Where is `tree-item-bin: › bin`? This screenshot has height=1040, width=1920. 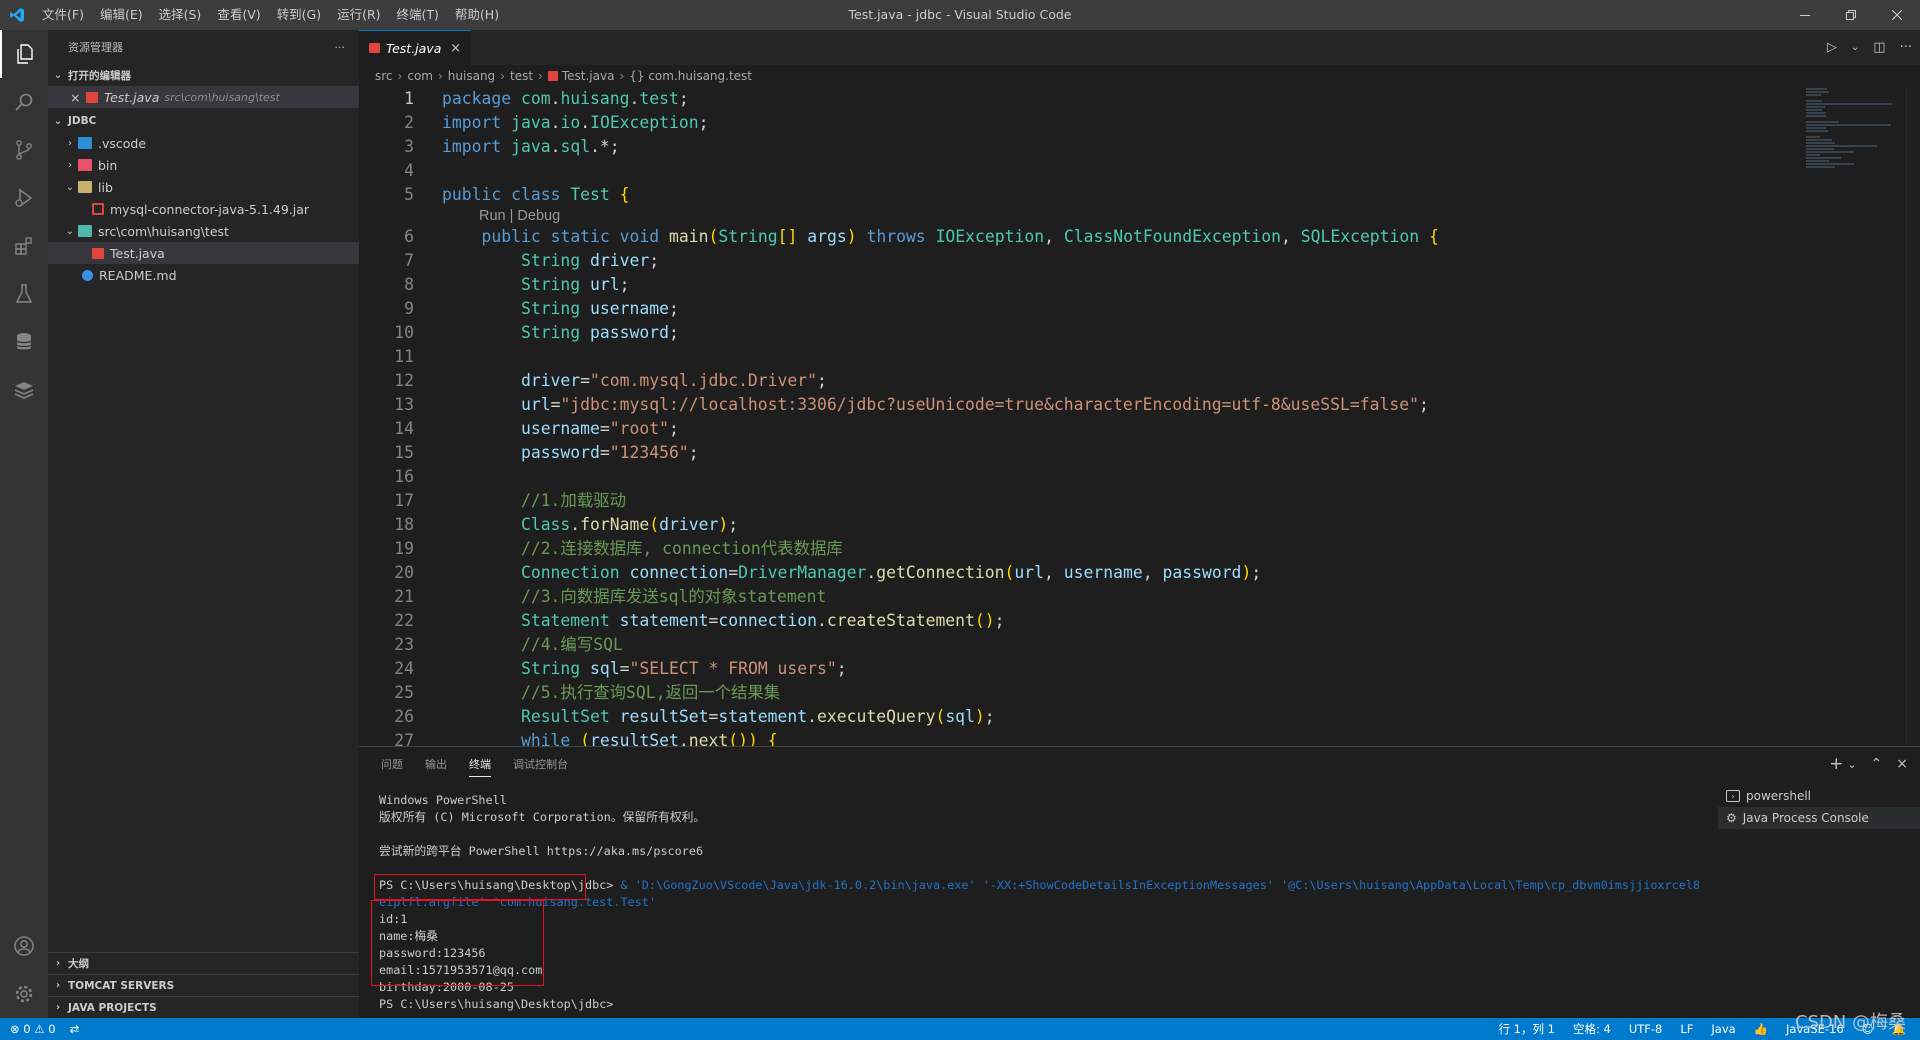
tree-item-bin: › bin is located at coordinates (203, 165).